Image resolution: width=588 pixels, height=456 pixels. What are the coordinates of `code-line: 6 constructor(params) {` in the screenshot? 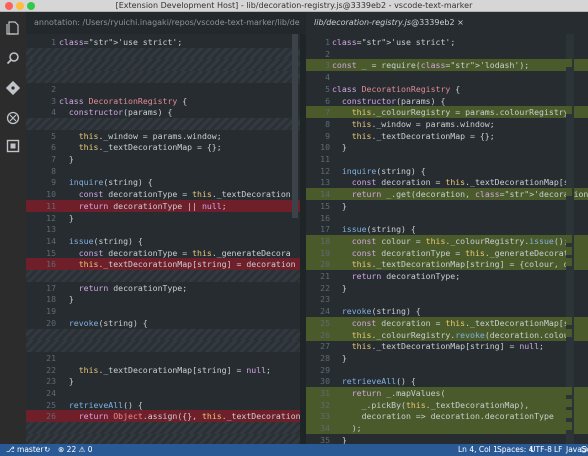 It's located at (447, 101).